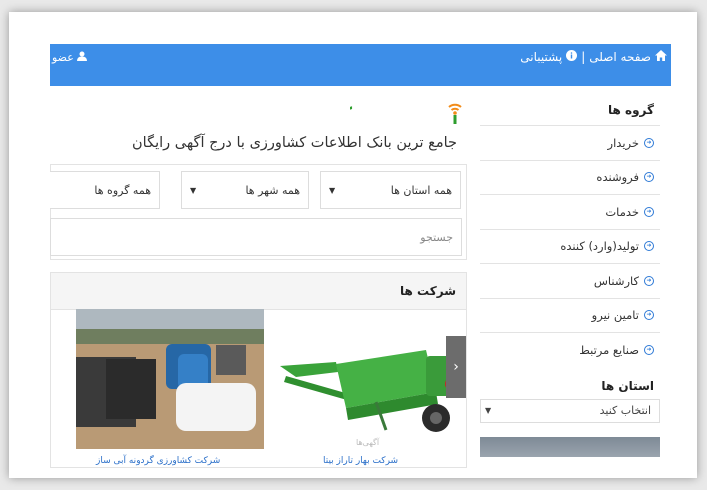 This screenshot has width=707, height=490. I want to click on city-filter-select: همه شهر ها ▼, so click(245, 190).